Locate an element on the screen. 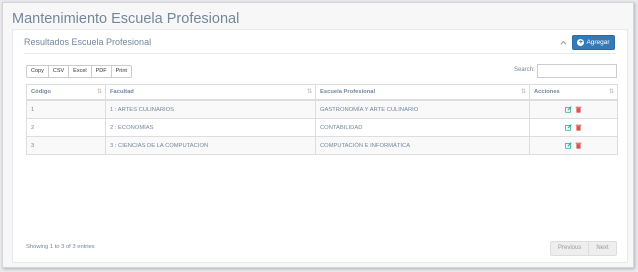  csv-button: CSV is located at coordinates (57, 71).